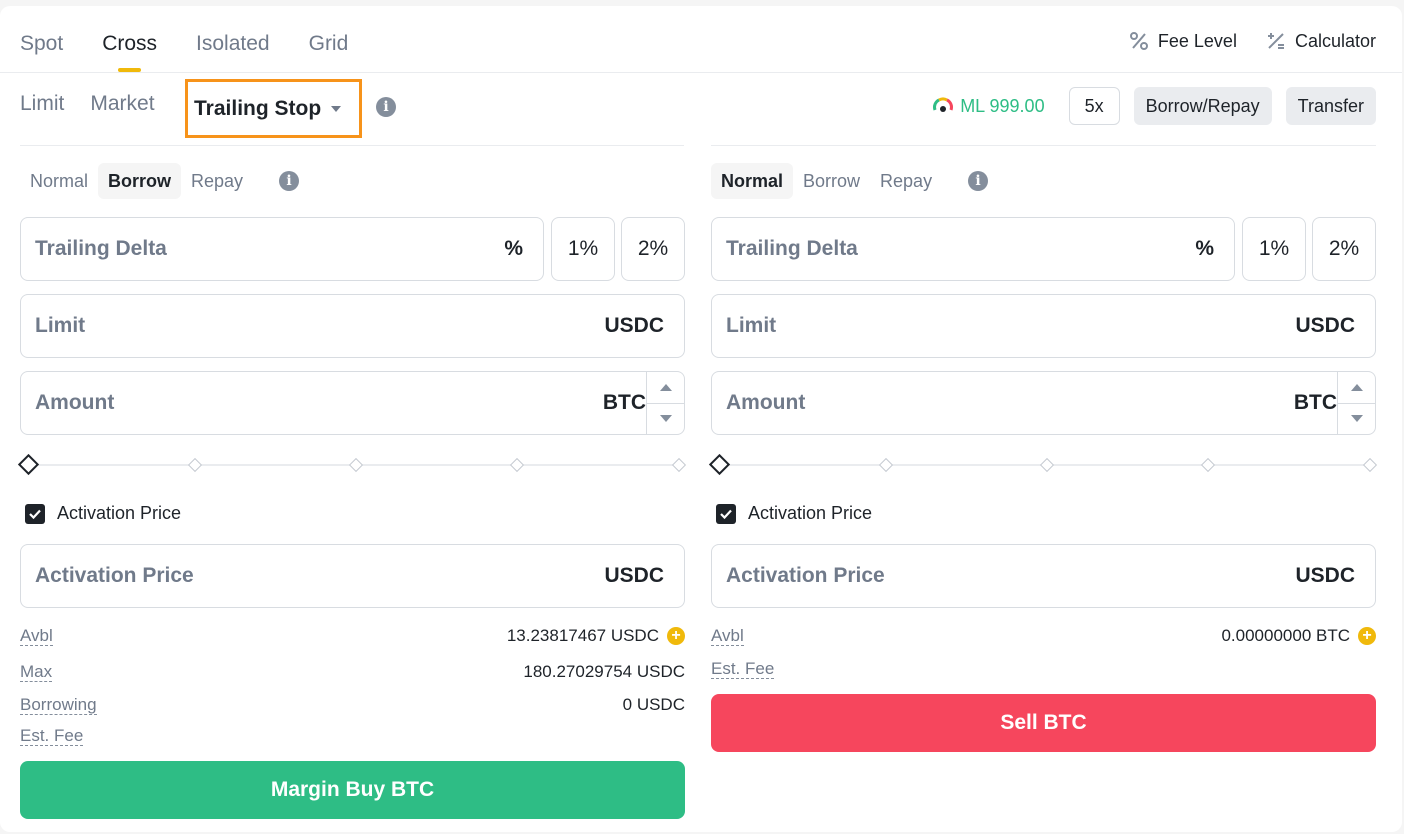 This screenshot has width=1404, height=834. Describe the element at coordinates (75, 402) in the screenshot. I see `amount-label: Amount` at that location.